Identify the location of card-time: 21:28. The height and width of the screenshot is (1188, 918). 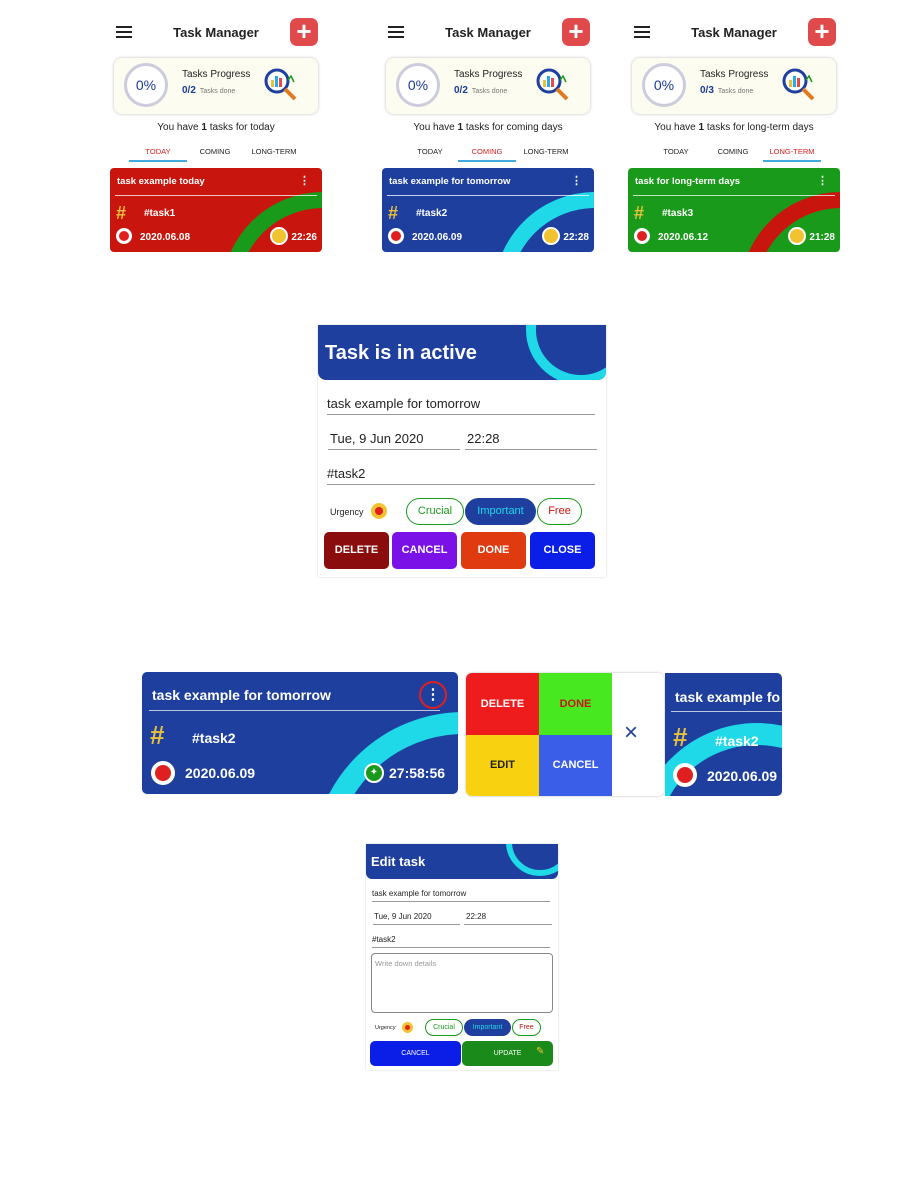
(822, 237).